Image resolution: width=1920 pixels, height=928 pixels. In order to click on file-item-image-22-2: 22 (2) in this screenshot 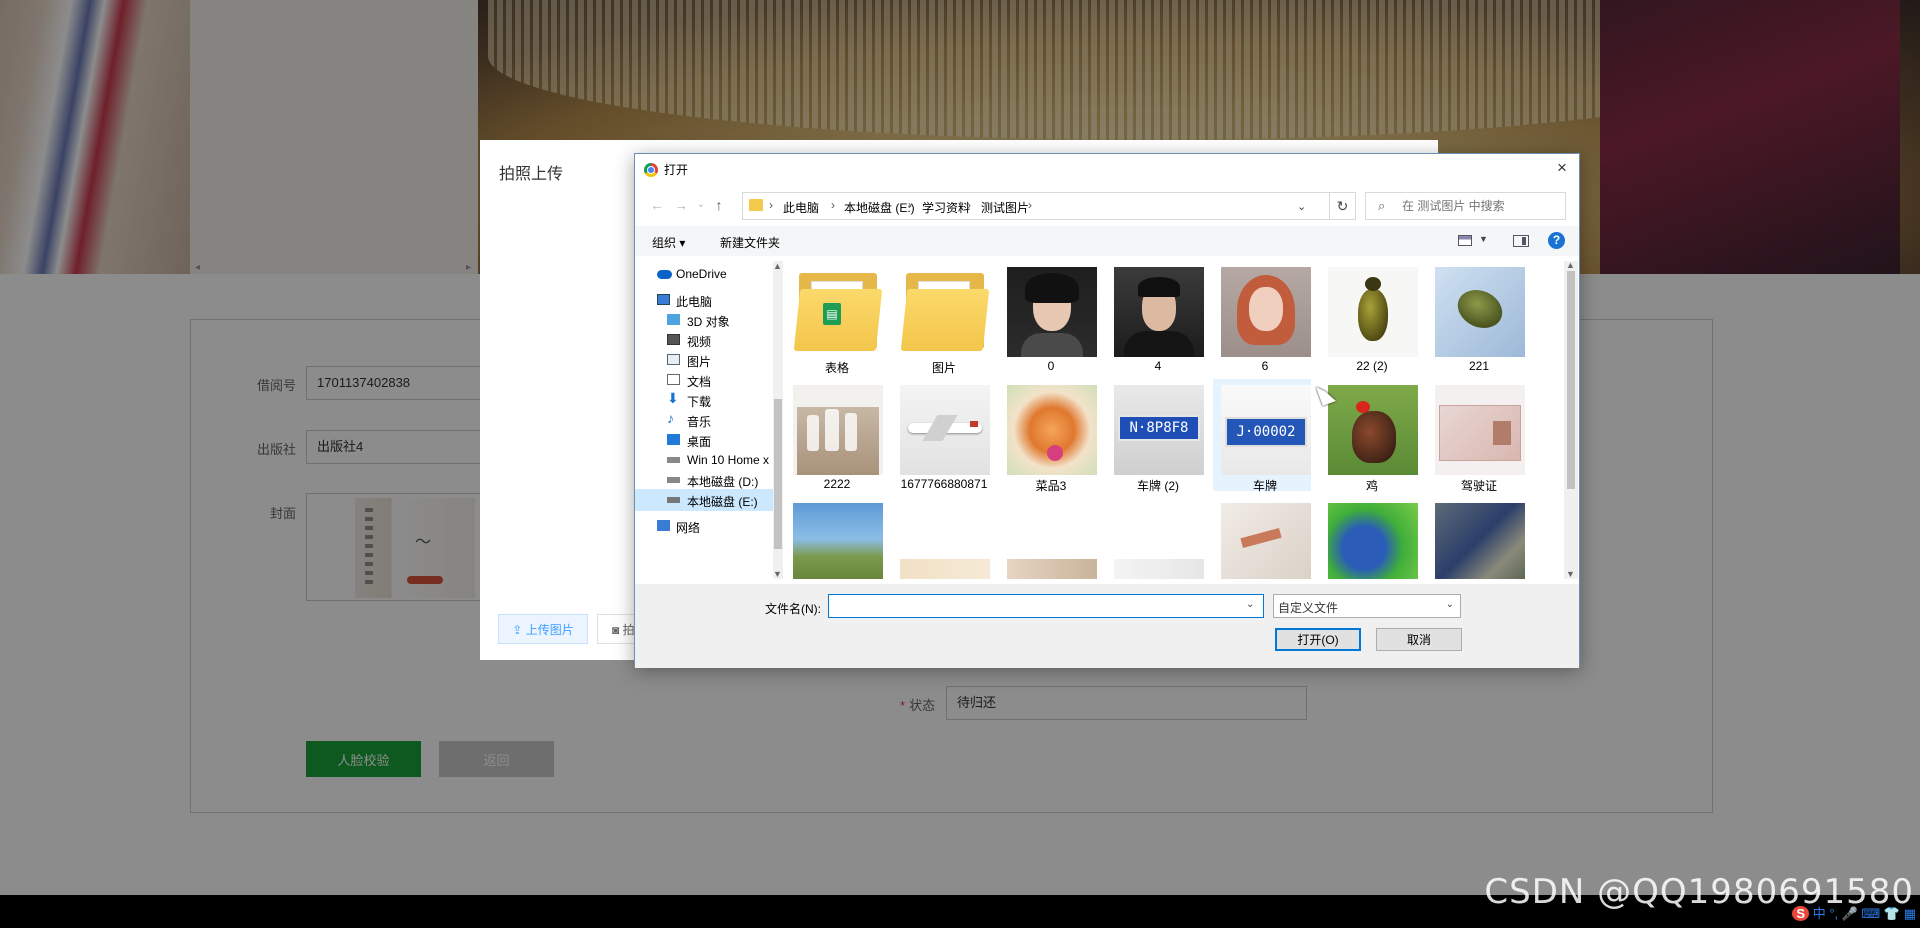, I will do `click(1369, 317)`.